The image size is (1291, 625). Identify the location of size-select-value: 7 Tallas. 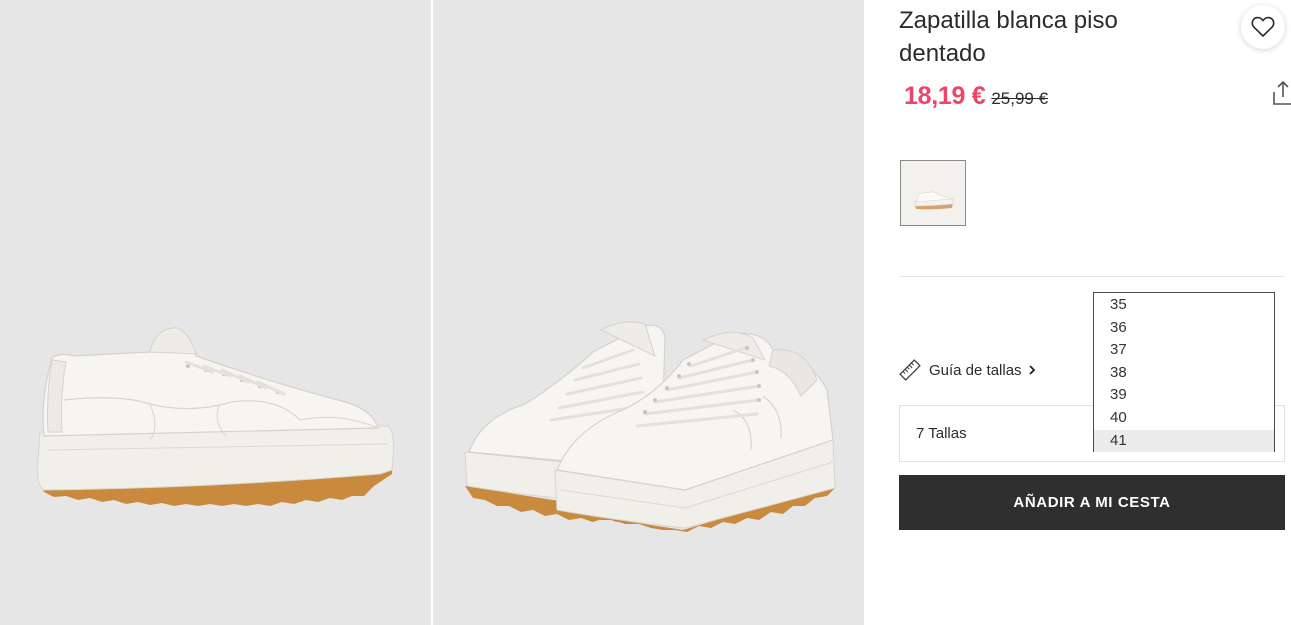
(941, 433).